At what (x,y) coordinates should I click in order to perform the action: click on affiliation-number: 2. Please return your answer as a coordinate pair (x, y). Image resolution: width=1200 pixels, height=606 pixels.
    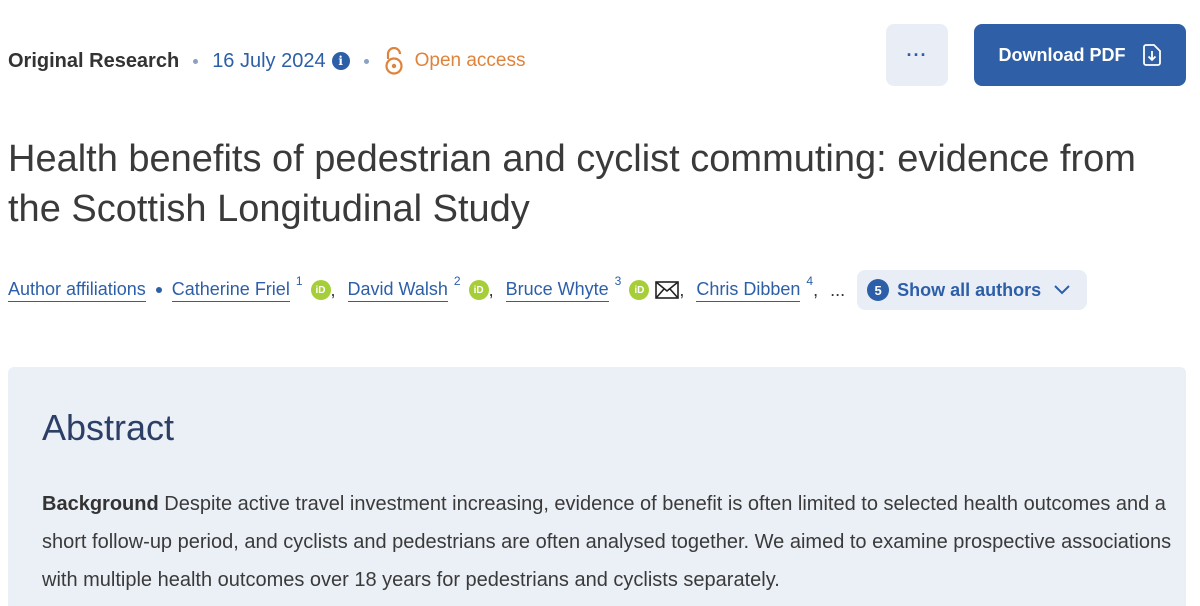
    Looking at the image, I should click on (457, 281).